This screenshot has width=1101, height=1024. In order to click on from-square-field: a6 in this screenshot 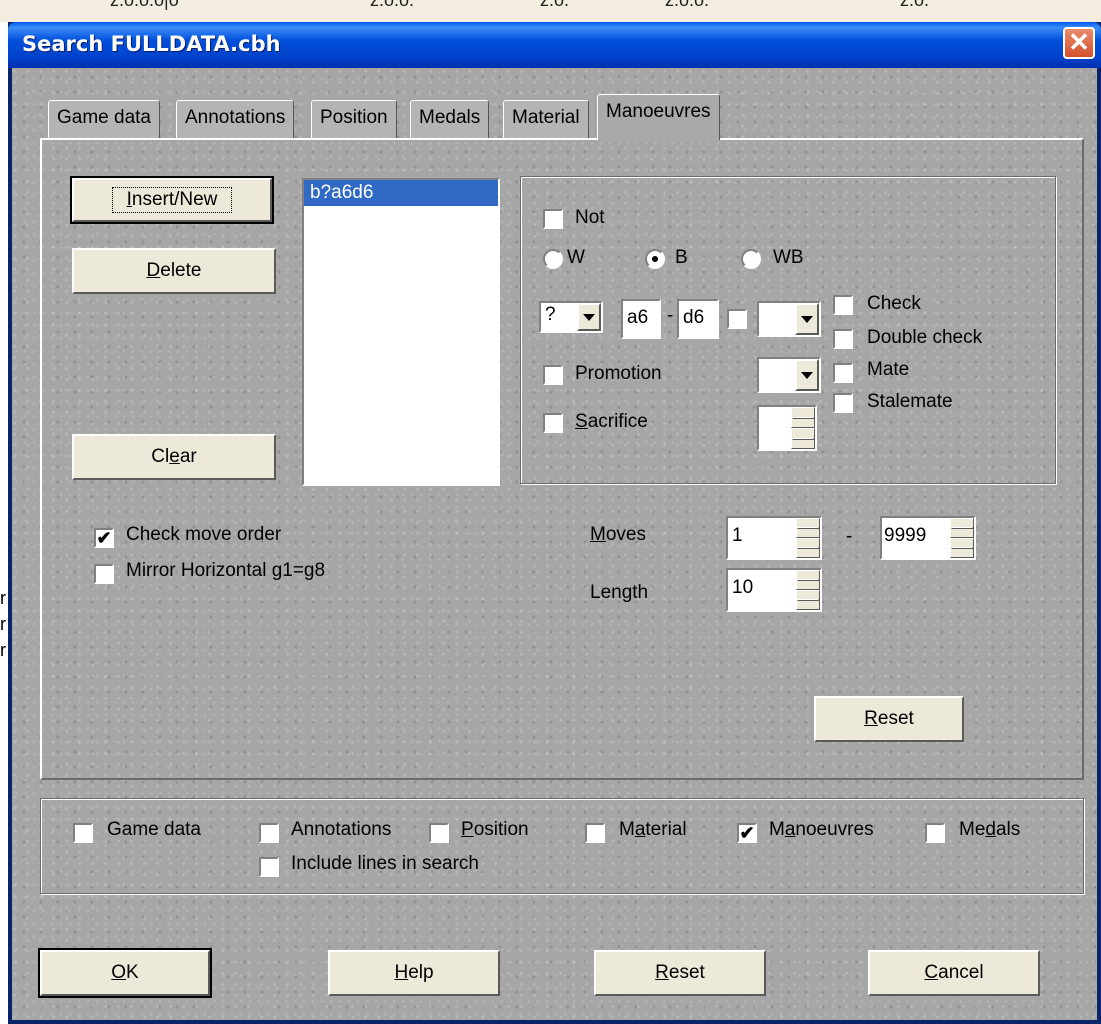, I will do `click(641, 319)`.